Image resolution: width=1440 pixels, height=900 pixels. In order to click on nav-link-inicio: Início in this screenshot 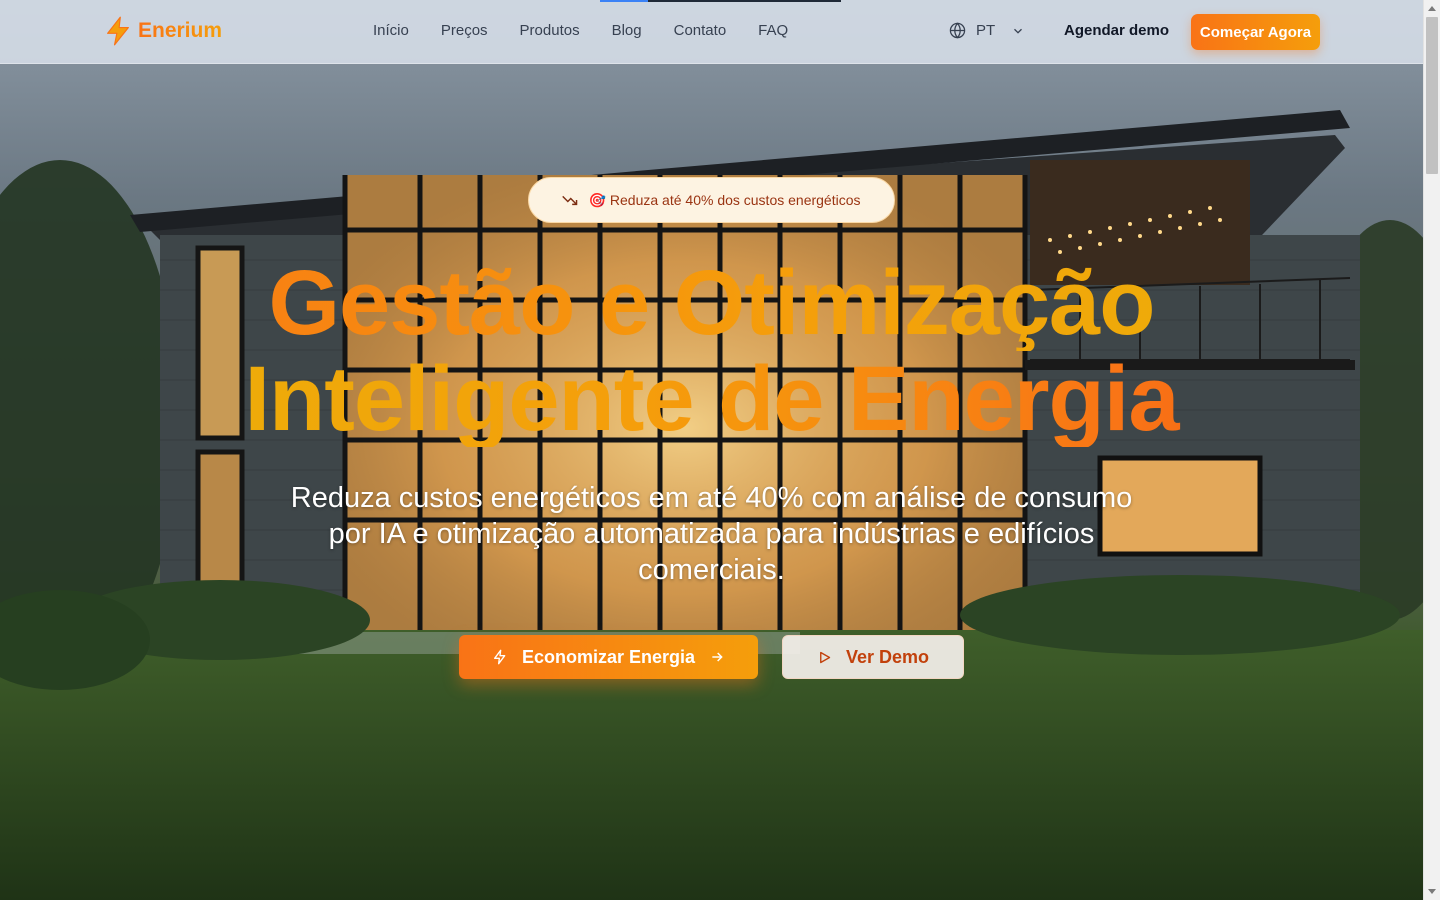, I will do `click(391, 30)`.